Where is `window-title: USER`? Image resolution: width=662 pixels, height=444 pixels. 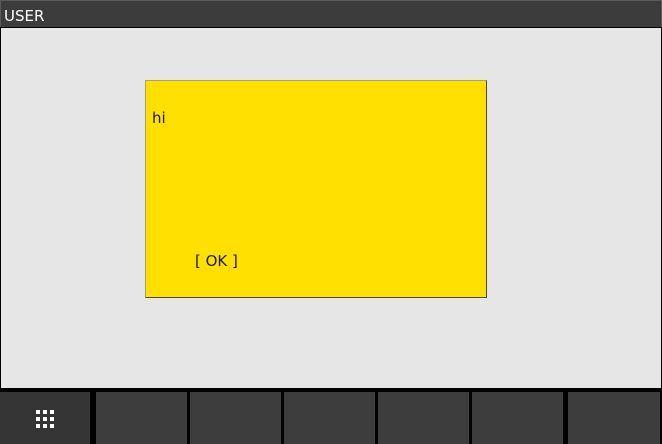
window-title: USER is located at coordinates (24, 16).